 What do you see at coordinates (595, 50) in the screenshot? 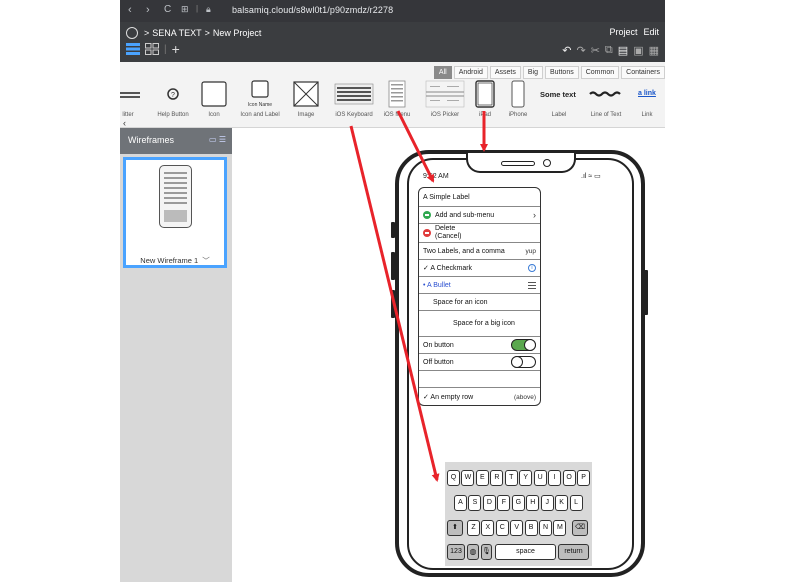
I see `cut-icon: ✂` at bounding box center [595, 50].